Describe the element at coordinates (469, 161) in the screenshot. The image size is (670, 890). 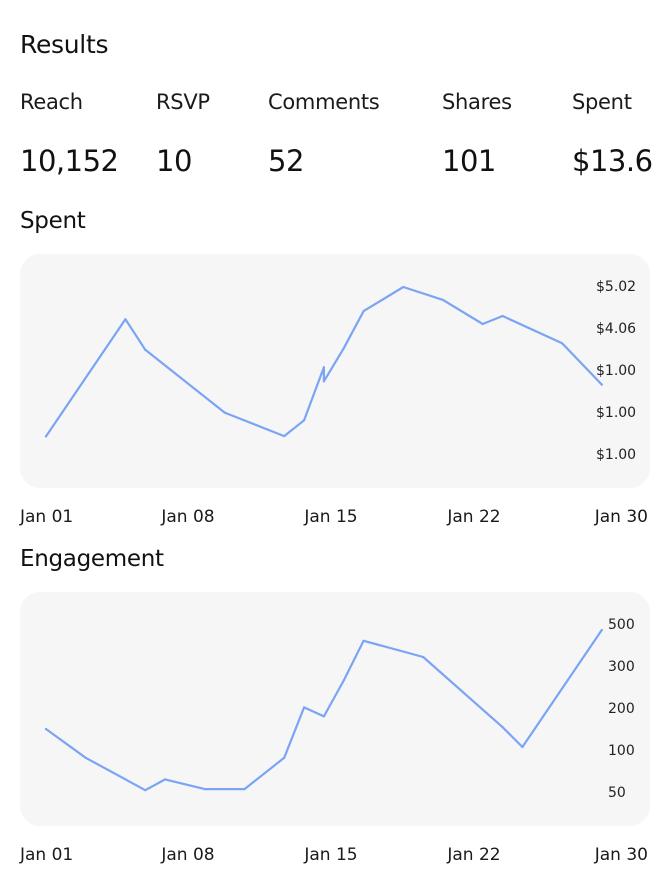
I see `metric-shares-value: 101` at that location.